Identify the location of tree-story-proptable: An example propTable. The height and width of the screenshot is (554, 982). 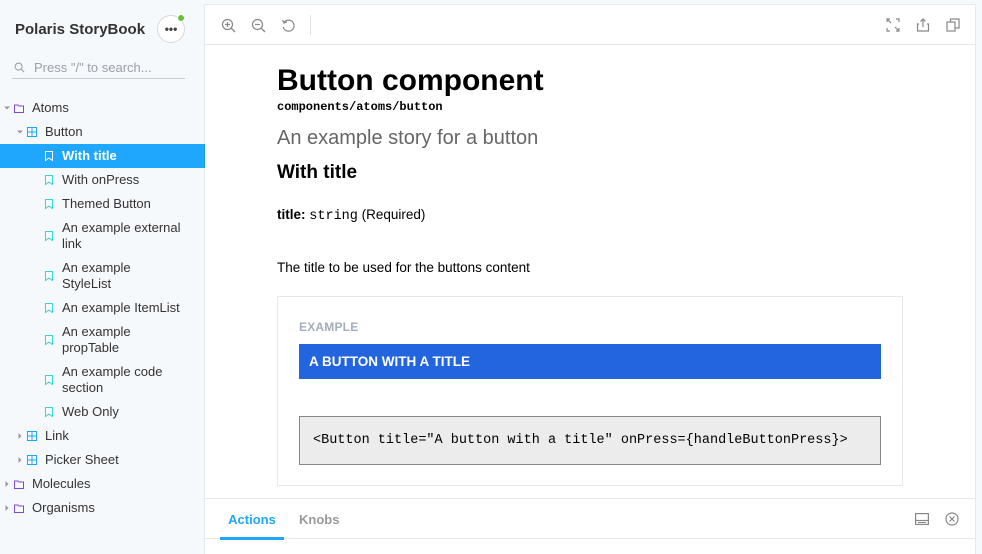
(102, 340).